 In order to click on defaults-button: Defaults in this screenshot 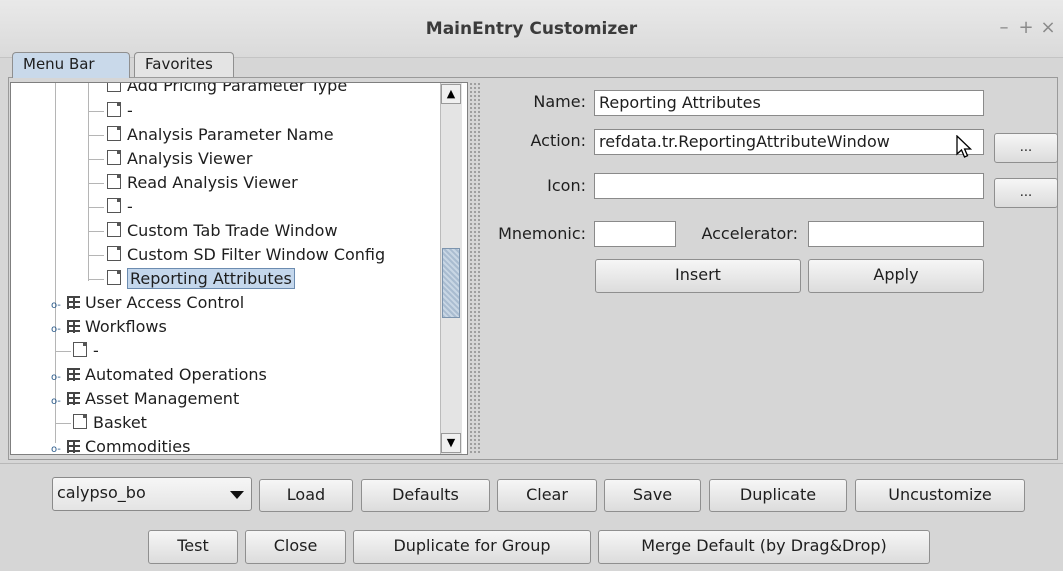, I will do `click(425, 495)`.